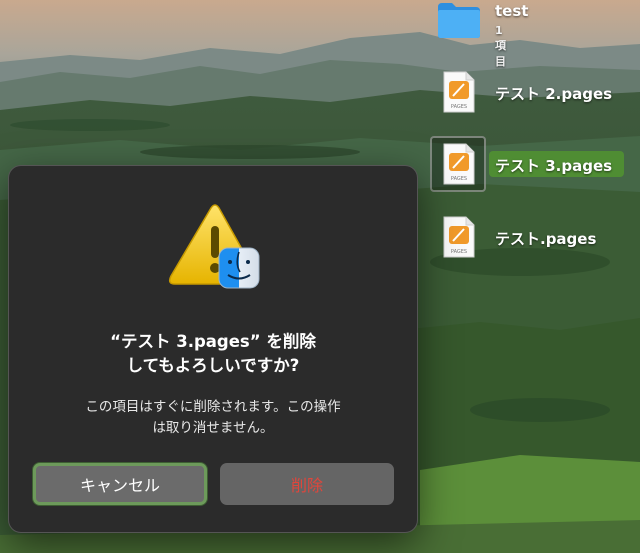 Image resolution: width=640 pixels, height=553 pixels. Describe the element at coordinates (213, 341) in the screenshot. I see `dialog-title-line1: “テスト 3.pages” を削除` at that location.